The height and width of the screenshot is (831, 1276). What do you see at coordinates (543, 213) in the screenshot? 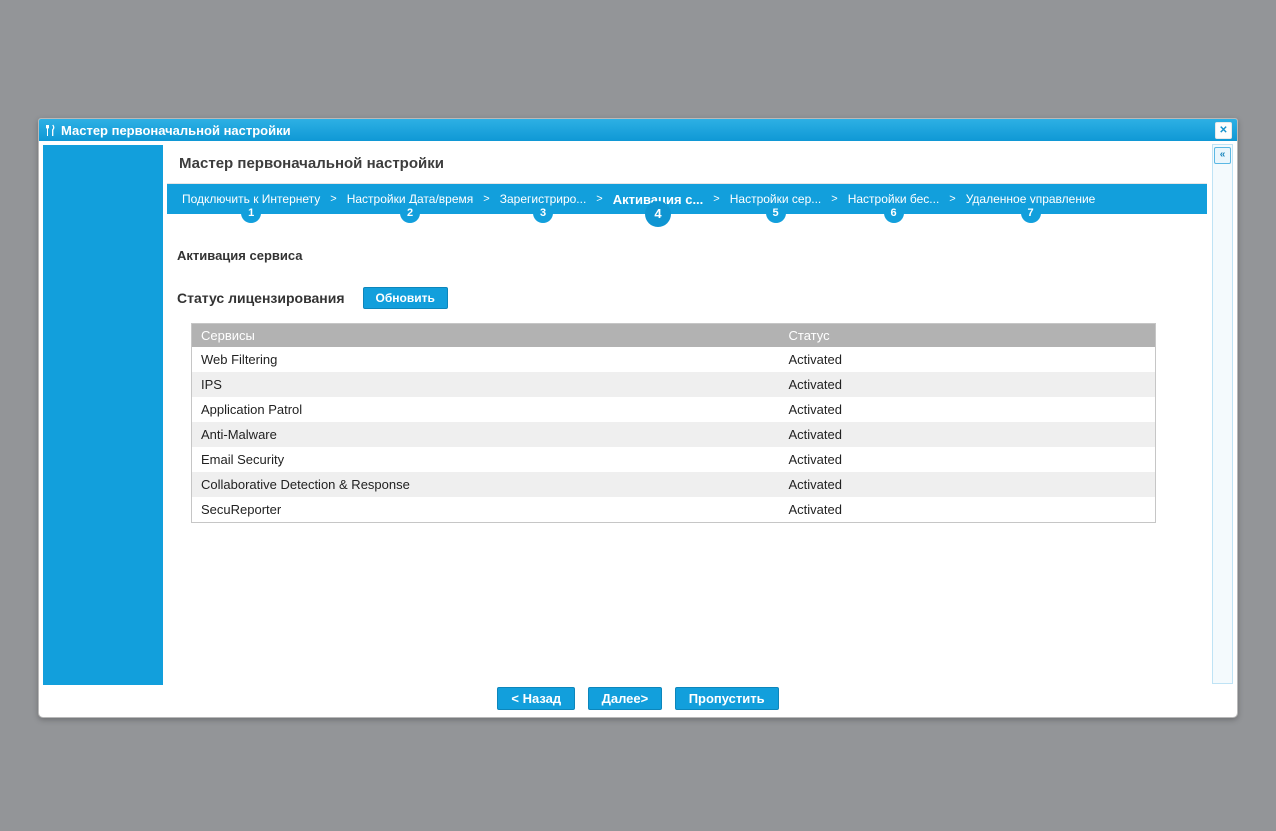
I see `step-number-badge: 3` at bounding box center [543, 213].